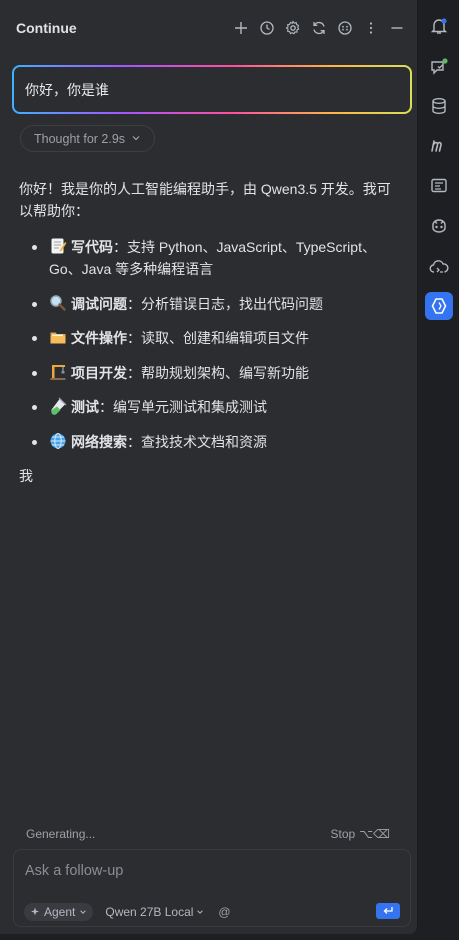 This screenshot has width=459, height=940. Describe the element at coordinates (439, 145) in the screenshot. I see `m-icon` at that location.